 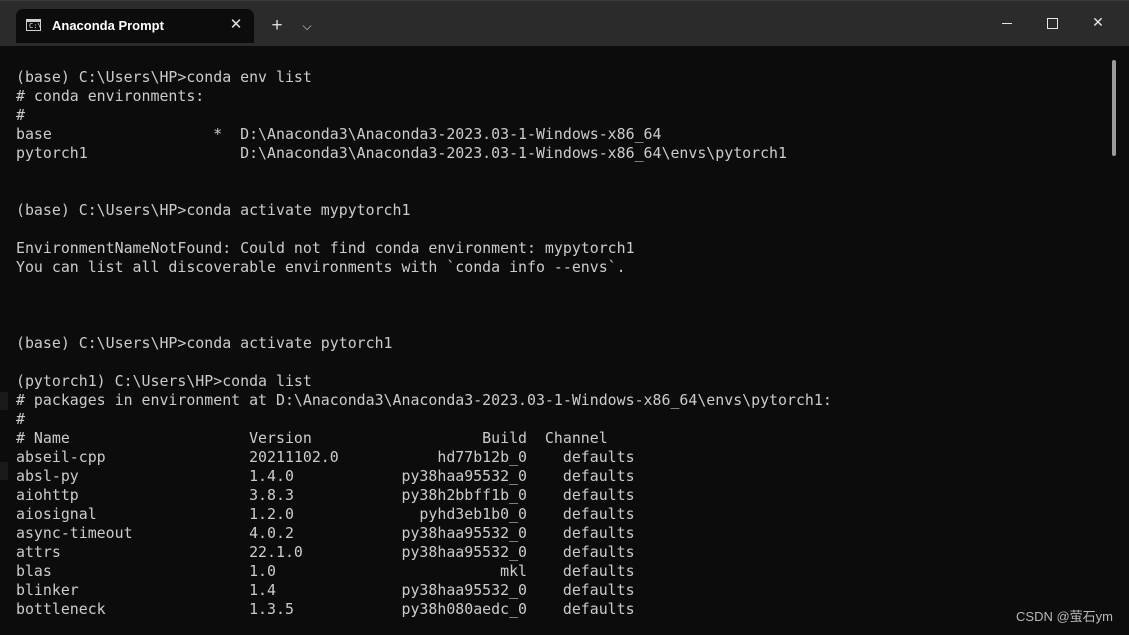 What do you see at coordinates (325, 514) in the screenshot?
I see `terminal-line: aiosignal 1.2.0 pyhd3eb1b0_0 defaults` at bounding box center [325, 514].